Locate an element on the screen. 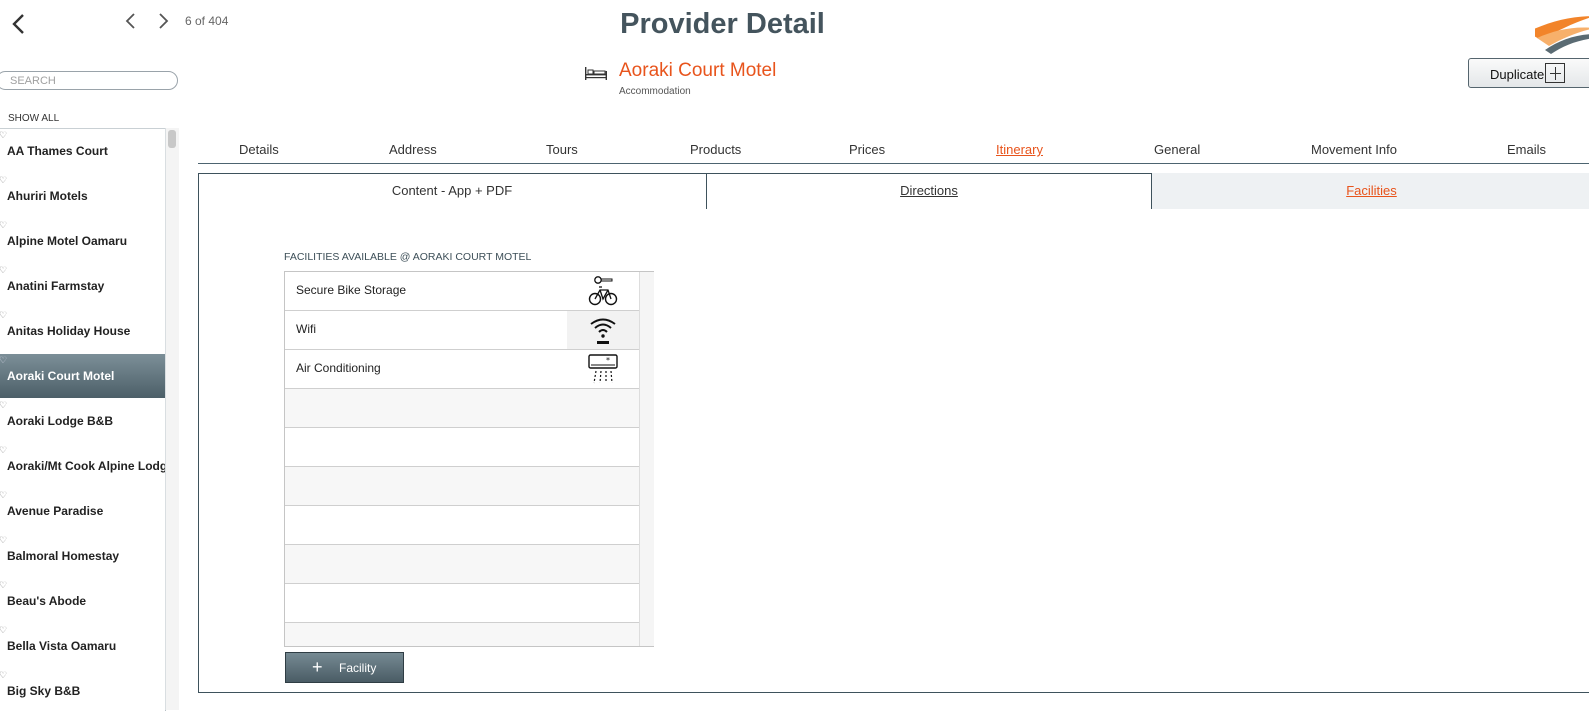  provider-list-item-label: Anitas Holiday House is located at coordinates (69, 331).